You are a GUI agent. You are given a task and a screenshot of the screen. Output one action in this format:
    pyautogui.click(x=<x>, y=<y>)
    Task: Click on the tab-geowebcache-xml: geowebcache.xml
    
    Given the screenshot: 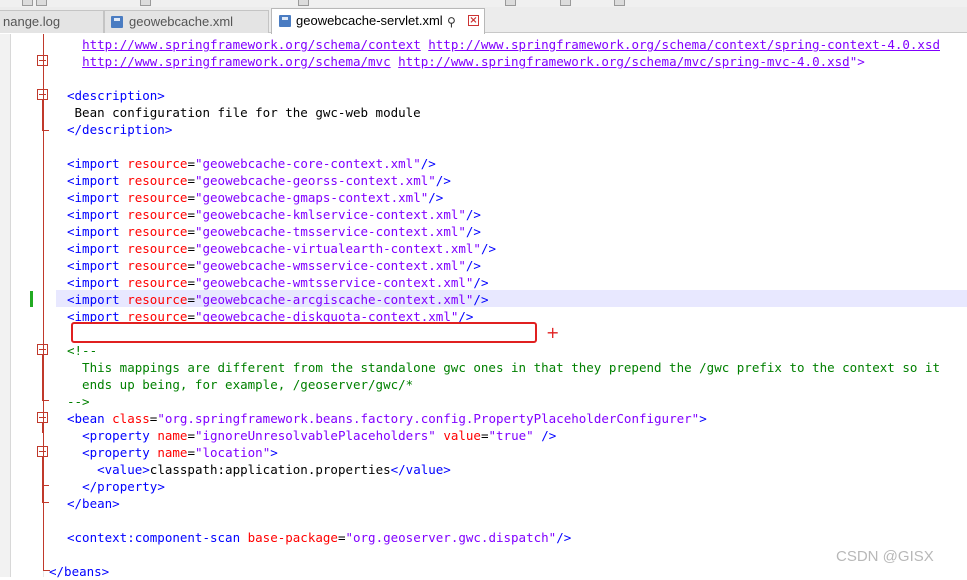 What is the action you would take?
    pyautogui.click(x=186, y=21)
    